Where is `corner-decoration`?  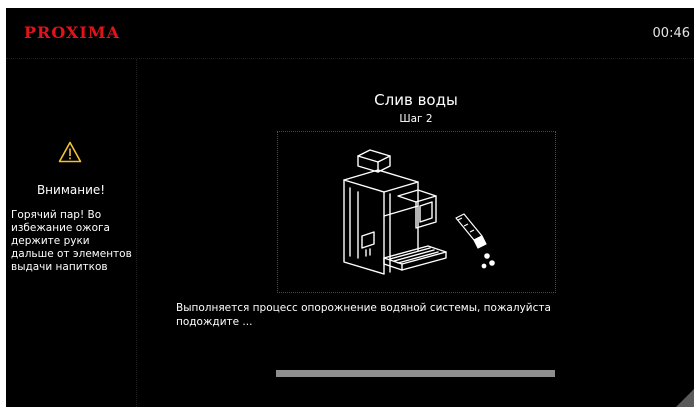 corner-decoration is located at coordinates (685, 398).